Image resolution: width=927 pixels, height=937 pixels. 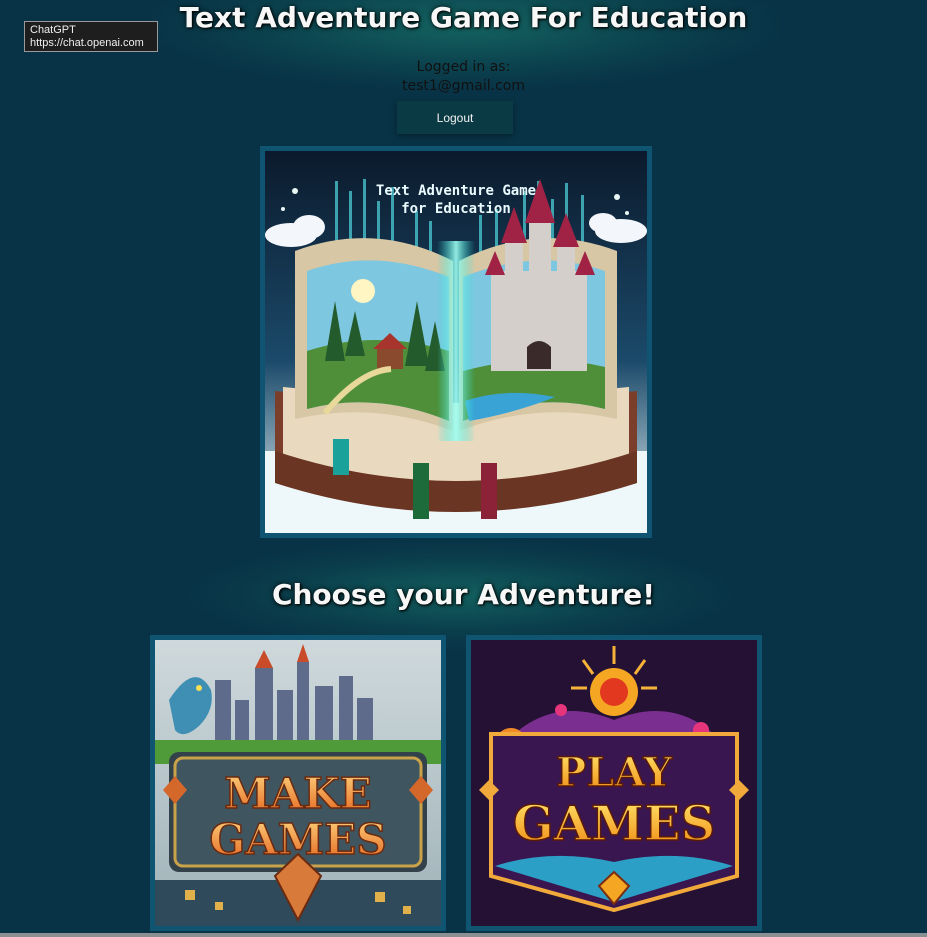 I want to click on make-games-card: MAKE GAMES, so click(x=298, y=783).